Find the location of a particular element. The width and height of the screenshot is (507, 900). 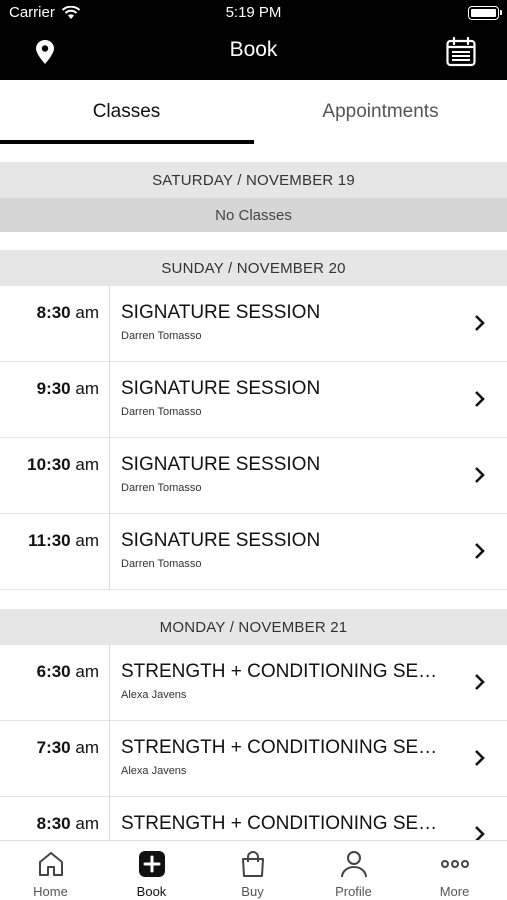

segment-tabs: Classes Appointments is located at coordinates (253, 112).